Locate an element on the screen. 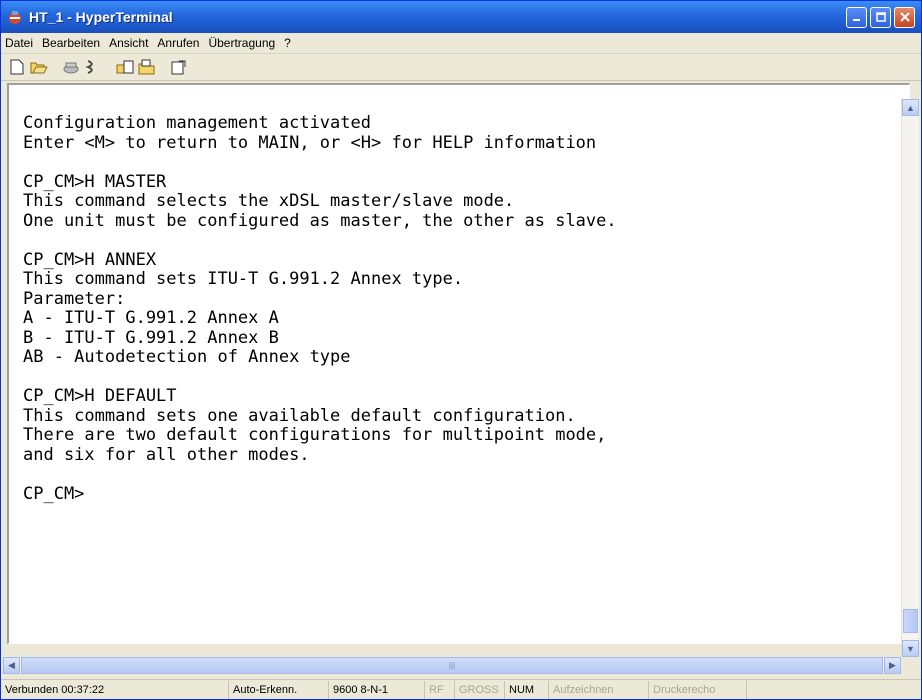  status-num: NUM is located at coordinates (527, 690).